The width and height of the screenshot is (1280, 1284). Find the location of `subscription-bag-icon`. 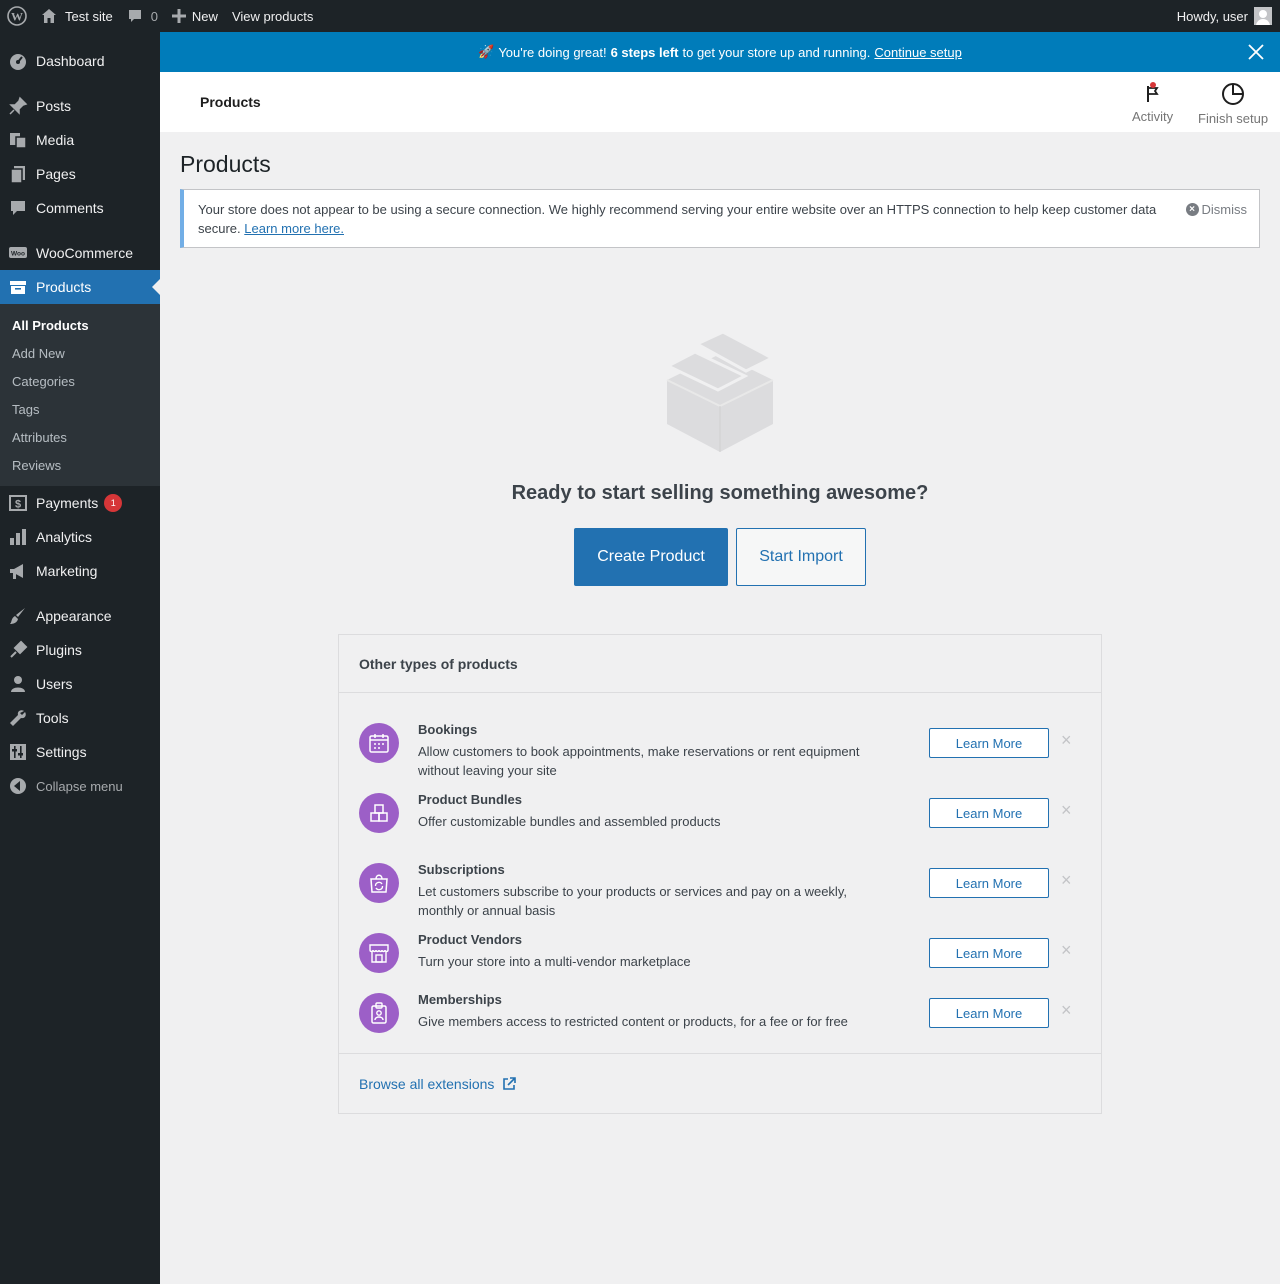

subscription-bag-icon is located at coordinates (379, 883).